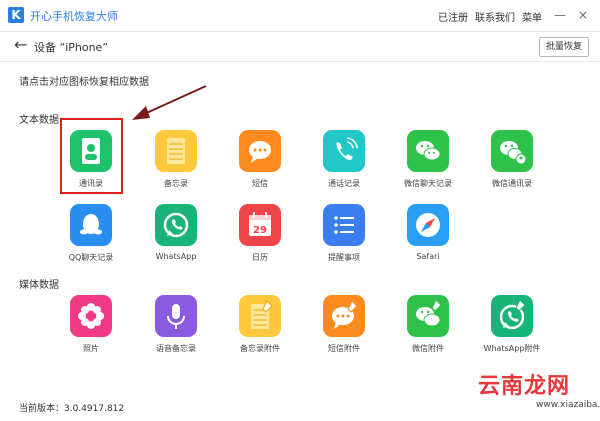 The image size is (600, 421). What do you see at coordinates (176, 183) in the screenshot?
I see `notes-label: 备忘录` at bounding box center [176, 183].